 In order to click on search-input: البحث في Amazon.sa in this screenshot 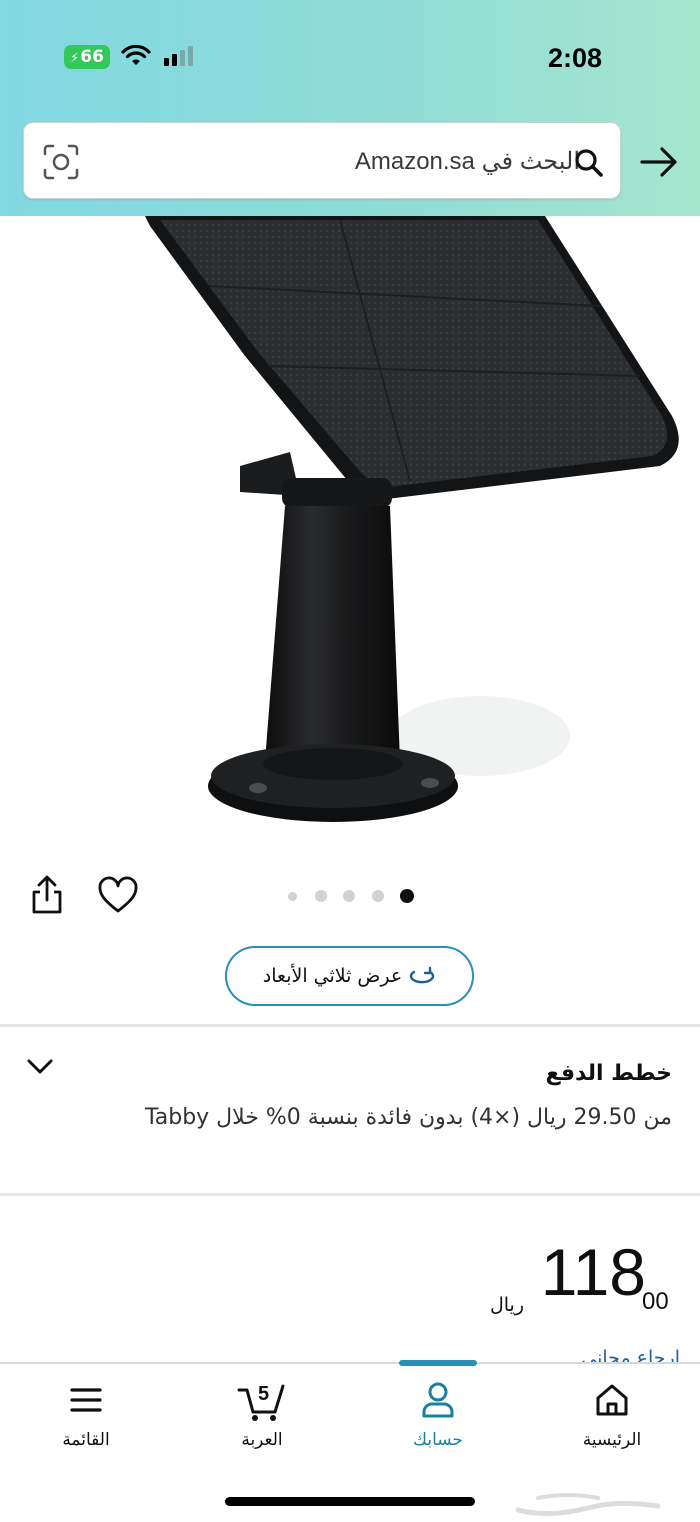, I will do `click(322, 160)`.